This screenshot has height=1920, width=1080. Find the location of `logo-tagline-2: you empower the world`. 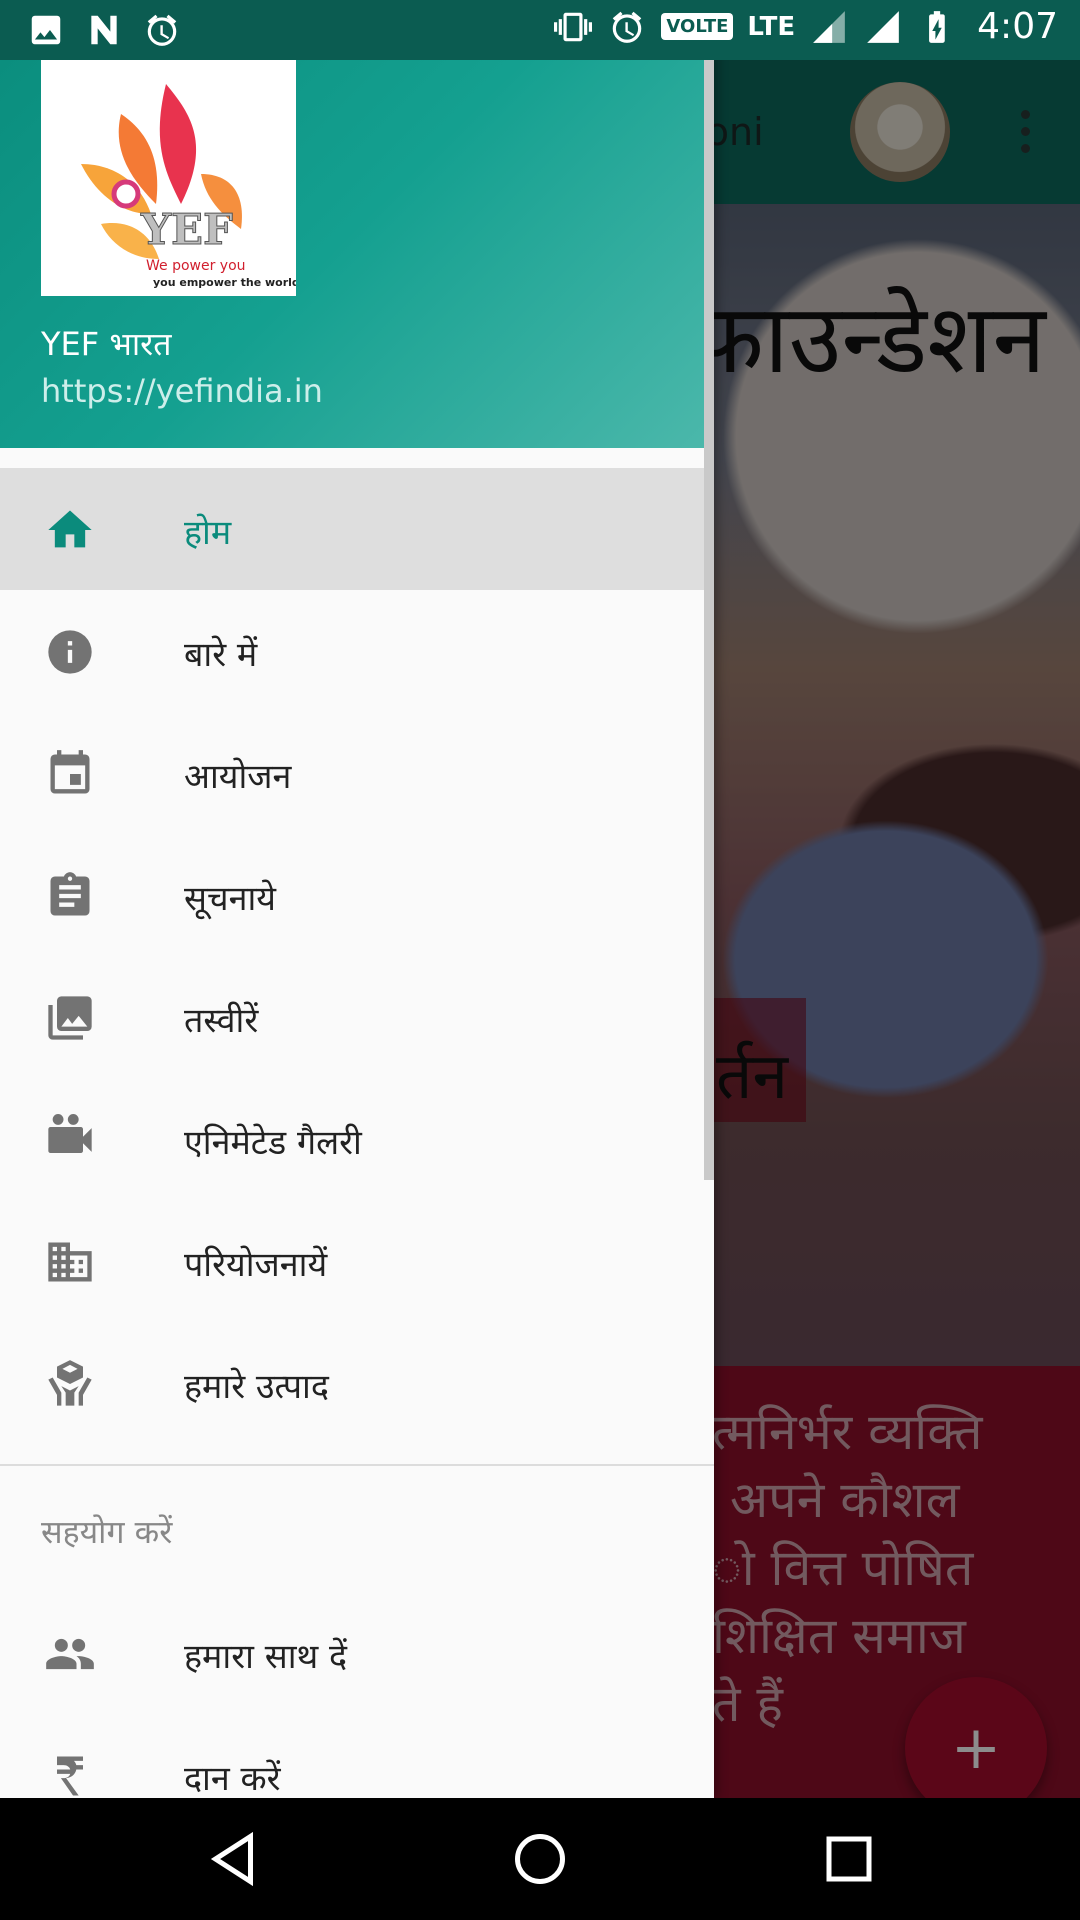

logo-tagline-2: you empower the world is located at coordinates (224, 282).